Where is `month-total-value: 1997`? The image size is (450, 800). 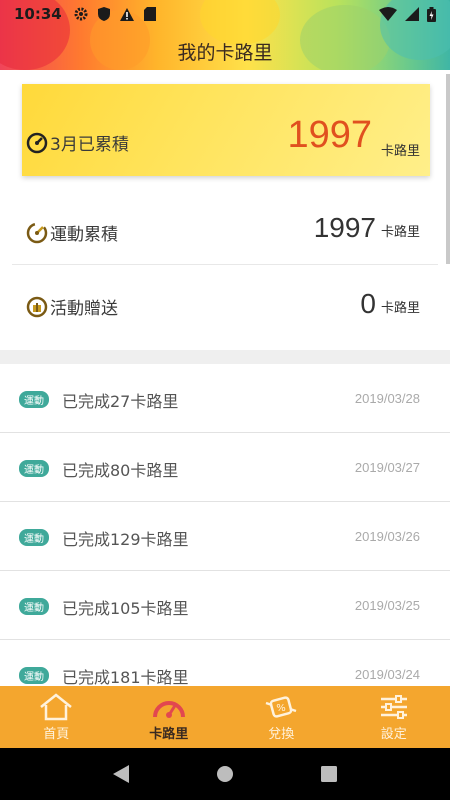 month-total-value: 1997 is located at coordinates (329, 135).